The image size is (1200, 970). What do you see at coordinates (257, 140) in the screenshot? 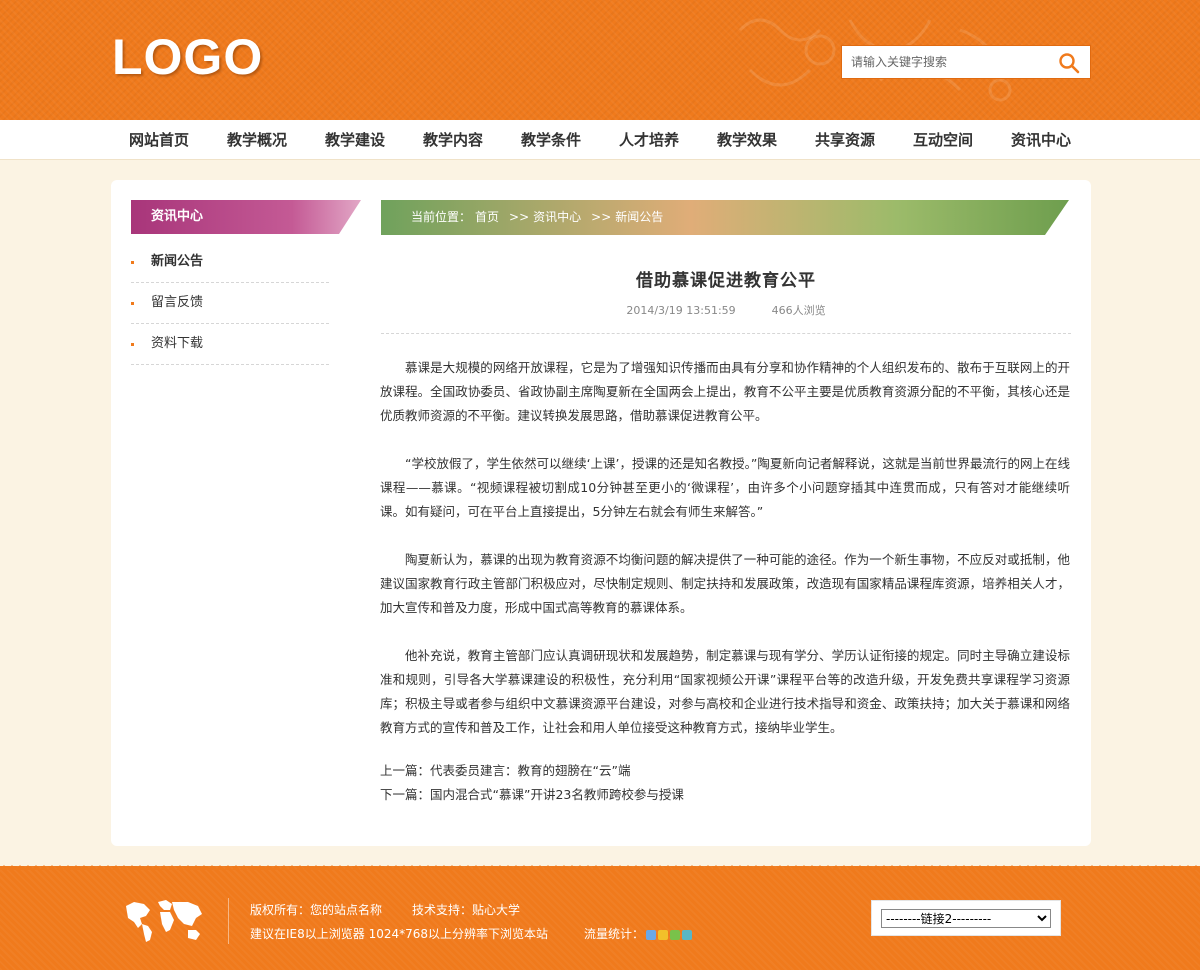
I see `nav-item-overview: 教学概况` at bounding box center [257, 140].